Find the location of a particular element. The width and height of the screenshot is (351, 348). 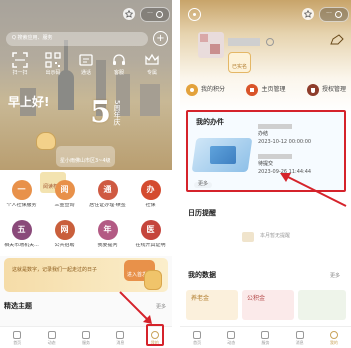

service-item: 网公共招聘 is located at coordinates (64, 236).